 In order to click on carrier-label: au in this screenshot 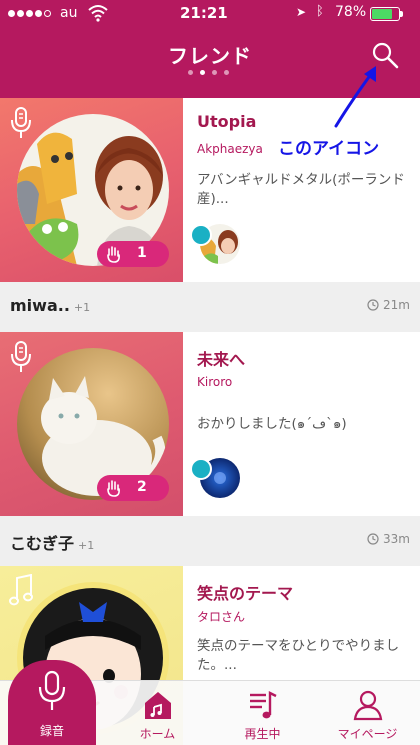, I will do `click(69, 13)`.